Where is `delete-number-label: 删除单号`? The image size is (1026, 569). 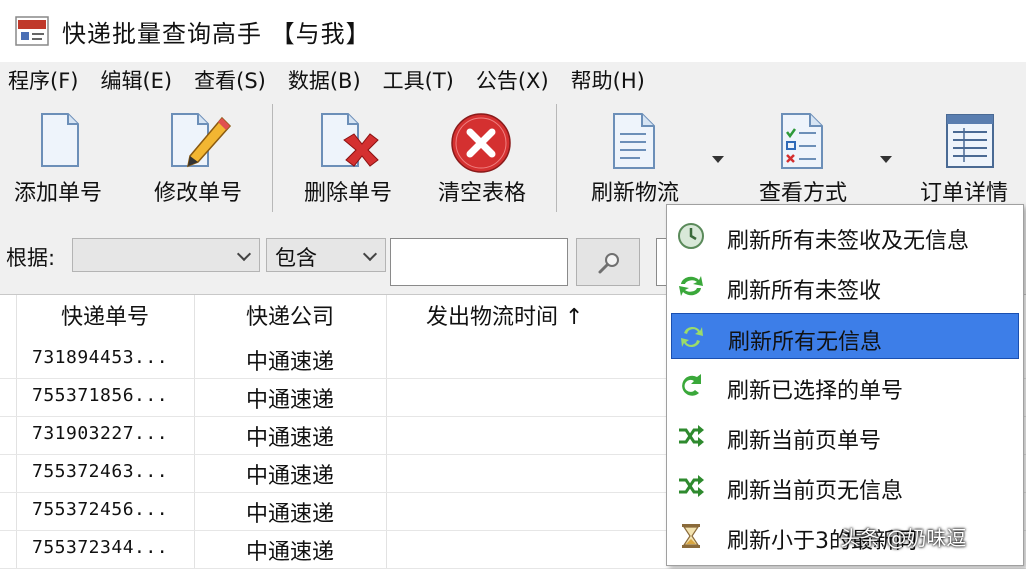 delete-number-label: 删除单号 is located at coordinates (347, 193).